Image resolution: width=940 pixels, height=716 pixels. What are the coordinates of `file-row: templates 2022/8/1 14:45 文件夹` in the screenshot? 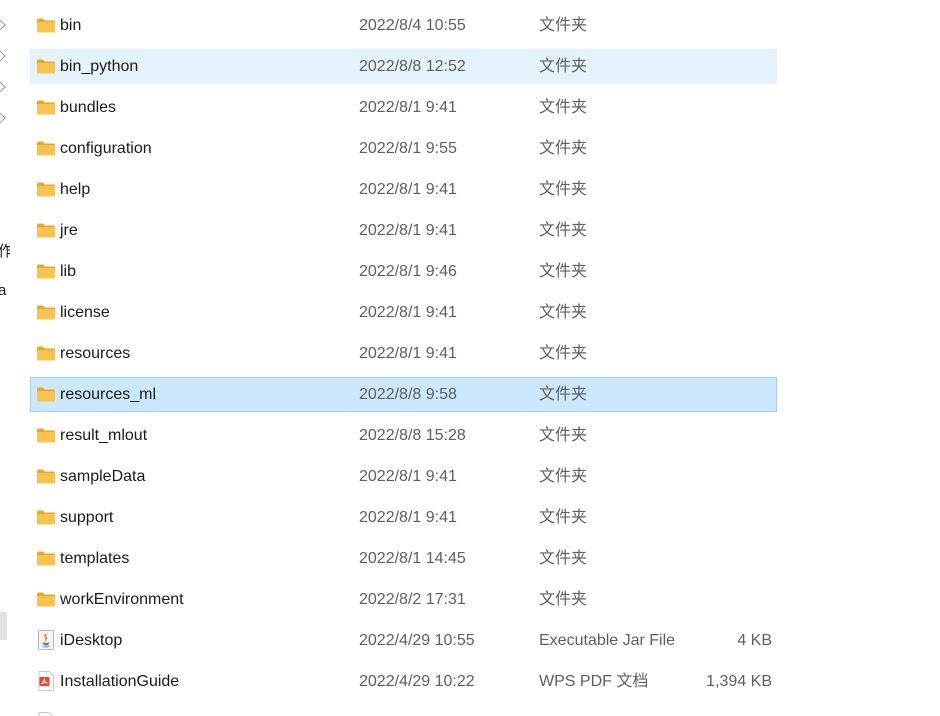 It's located at (403, 558).